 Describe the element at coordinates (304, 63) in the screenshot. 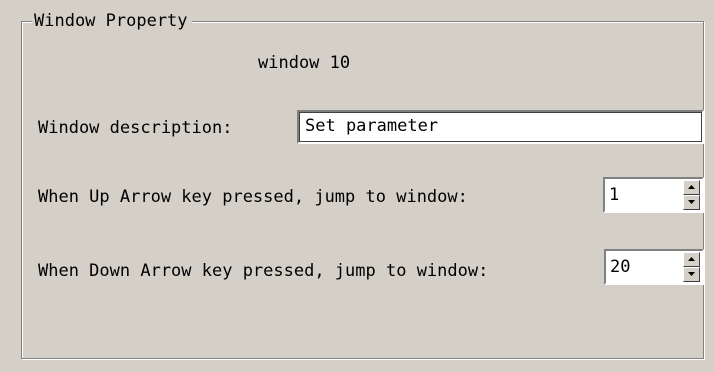

I see `window-name-label: window 10` at that location.